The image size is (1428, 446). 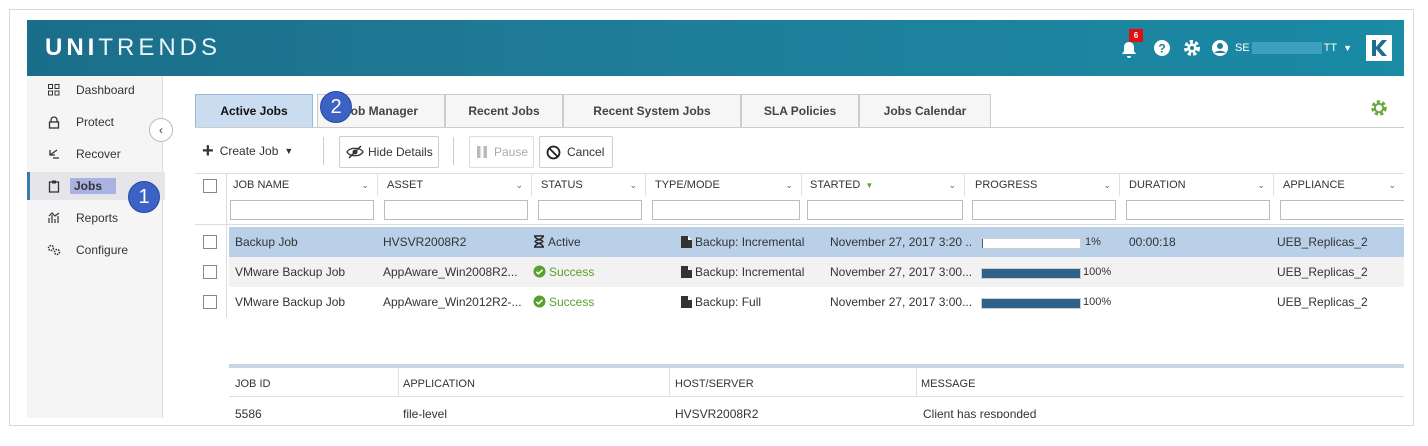 I want to click on cell-duration, so click(x=1199, y=302).